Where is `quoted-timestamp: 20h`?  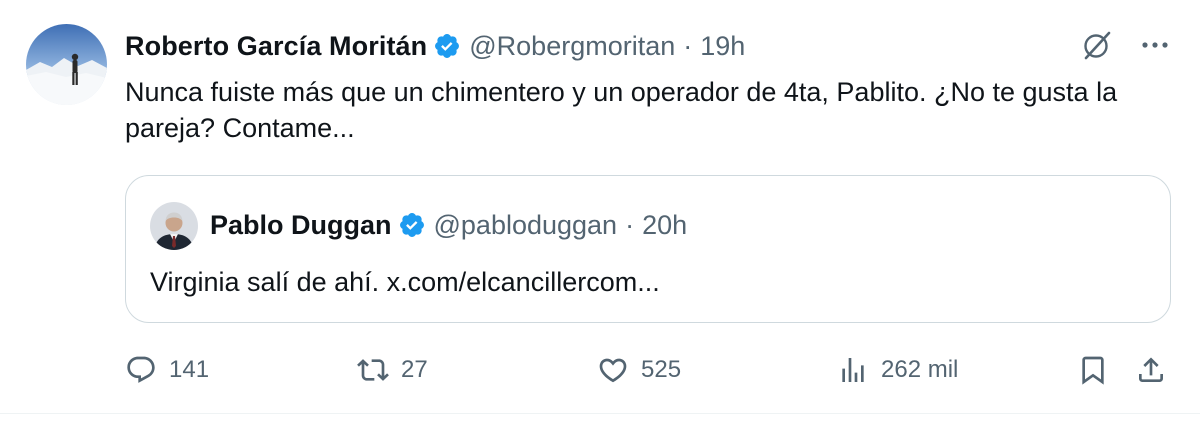 quoted-timestamp: 20h is located at coordinates (664, 225).